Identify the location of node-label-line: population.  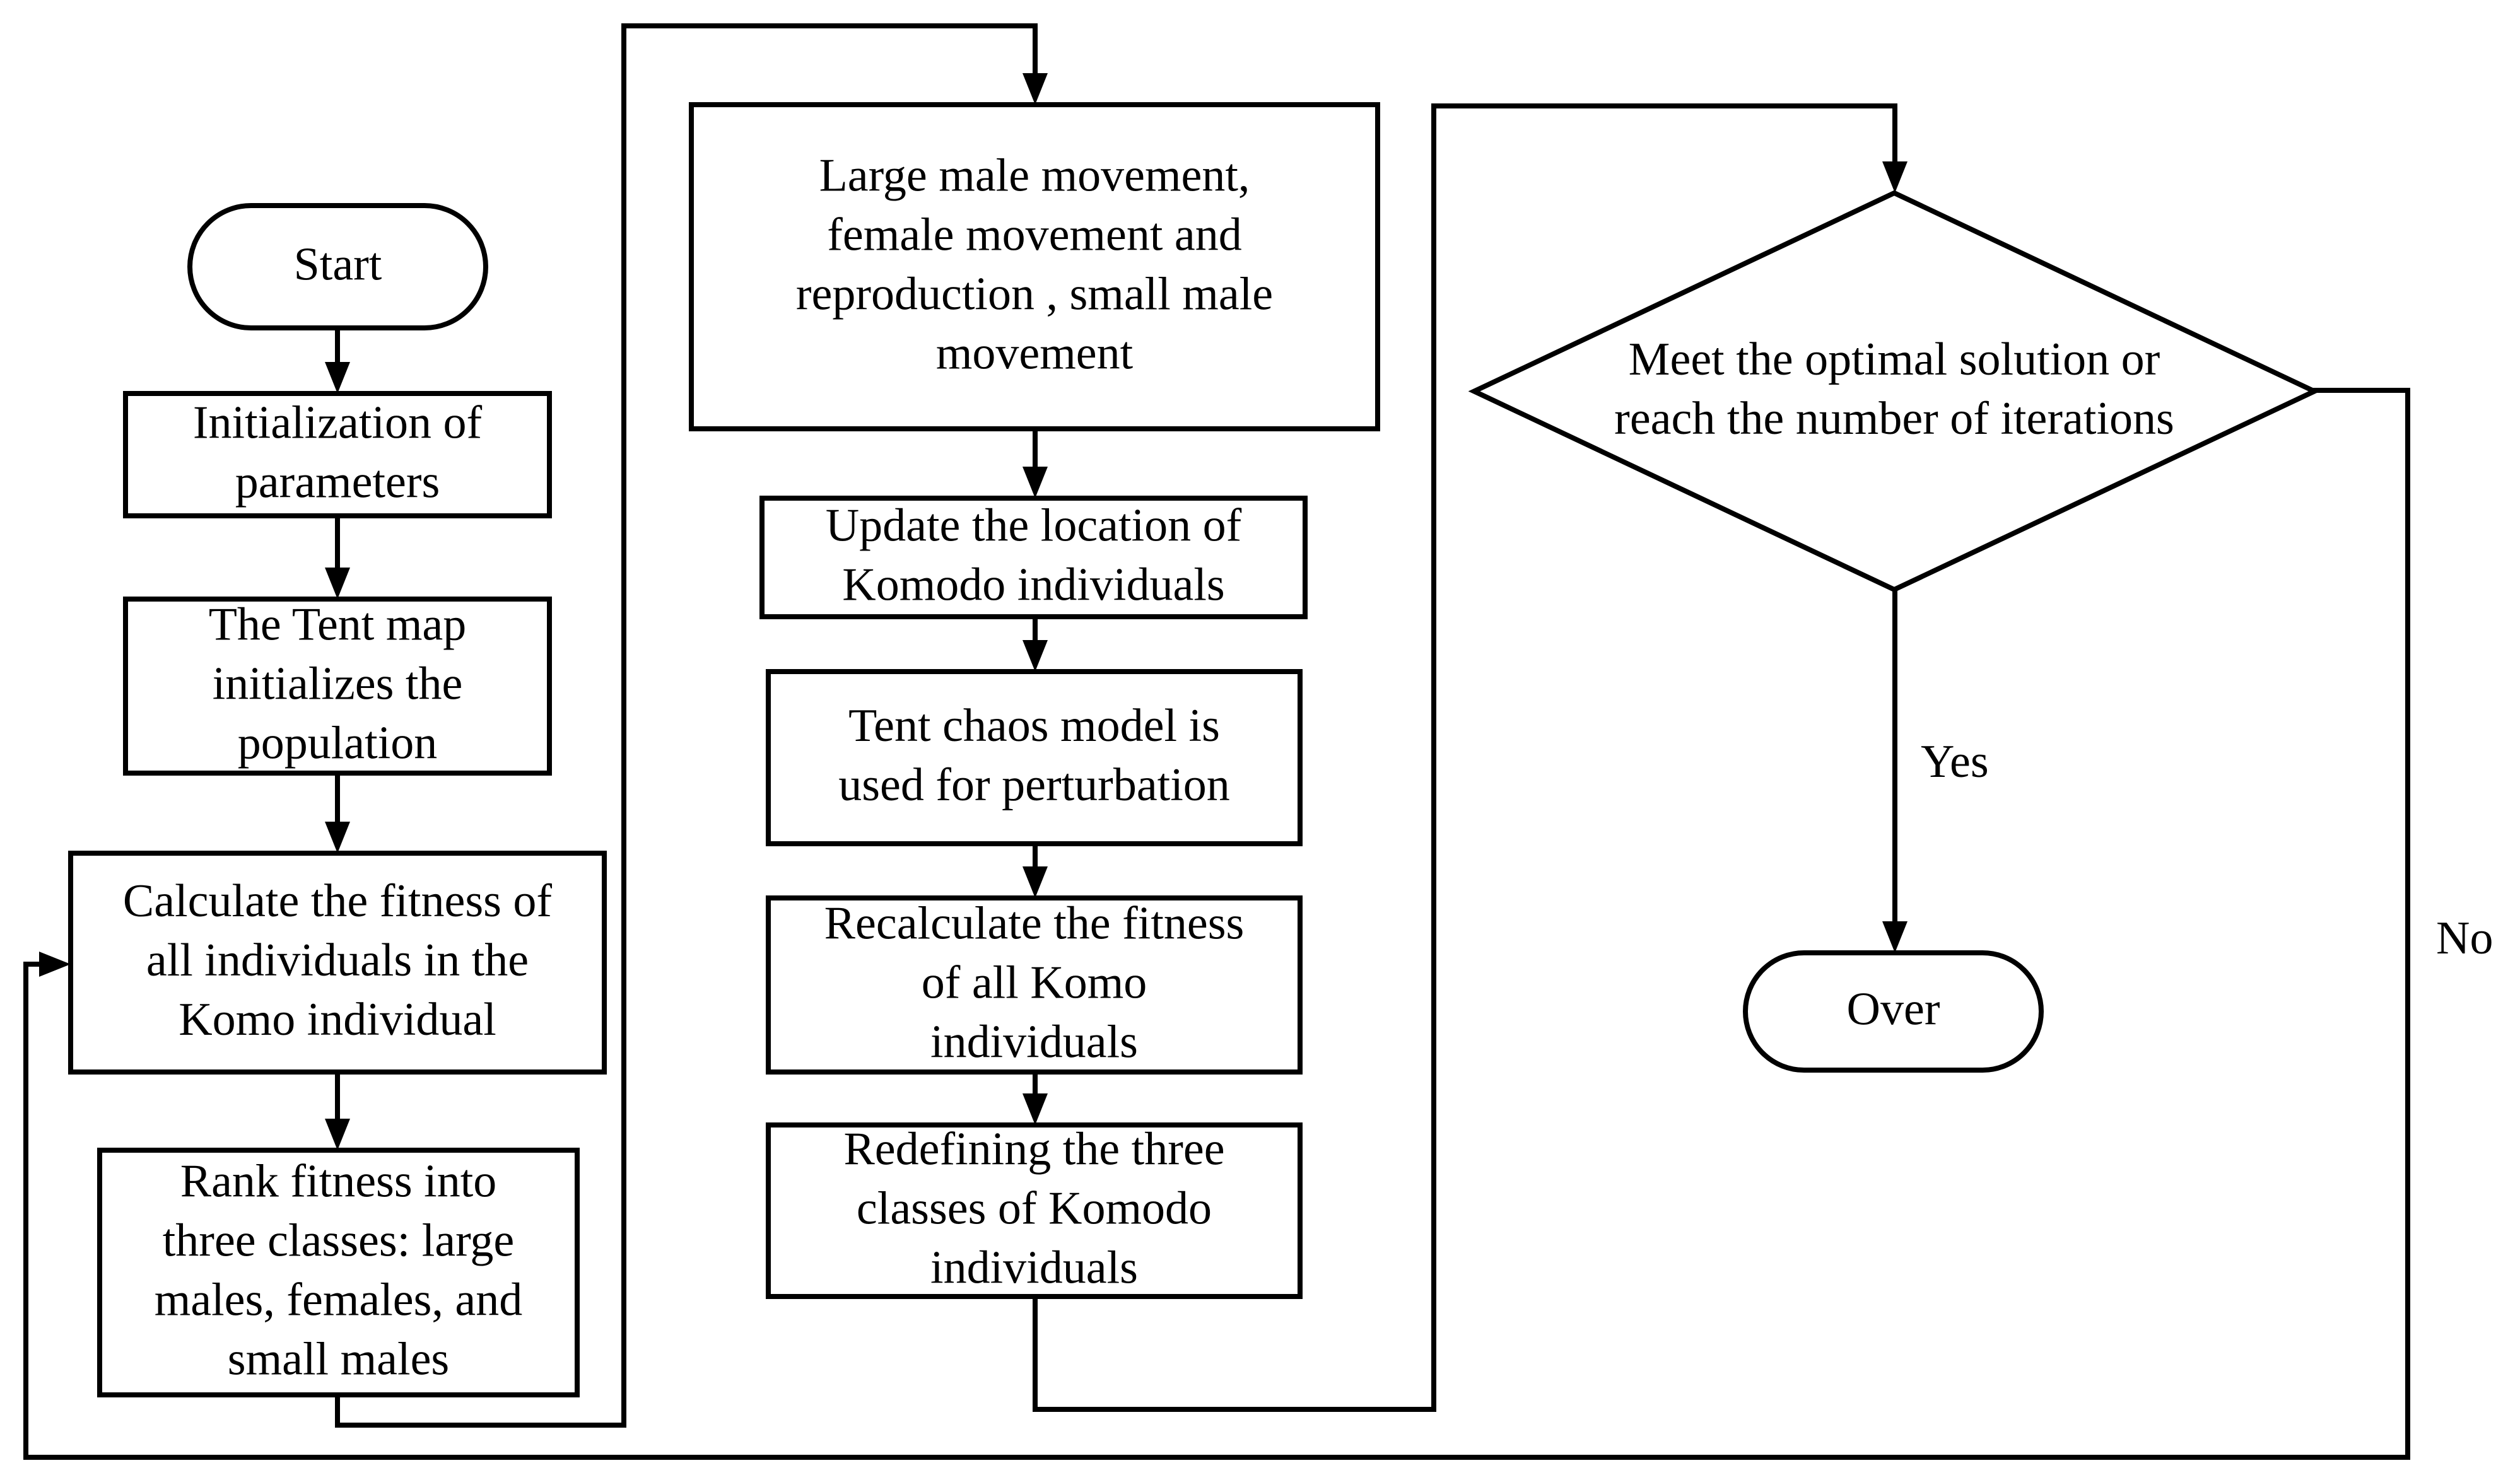
(338, 743).